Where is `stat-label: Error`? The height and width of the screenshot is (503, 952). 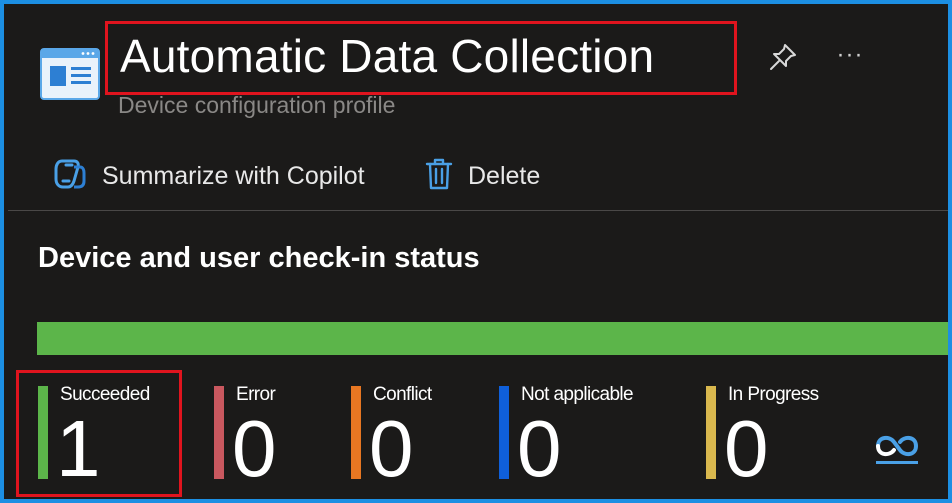 stat-label: Error is located at coordinates (256, 394).